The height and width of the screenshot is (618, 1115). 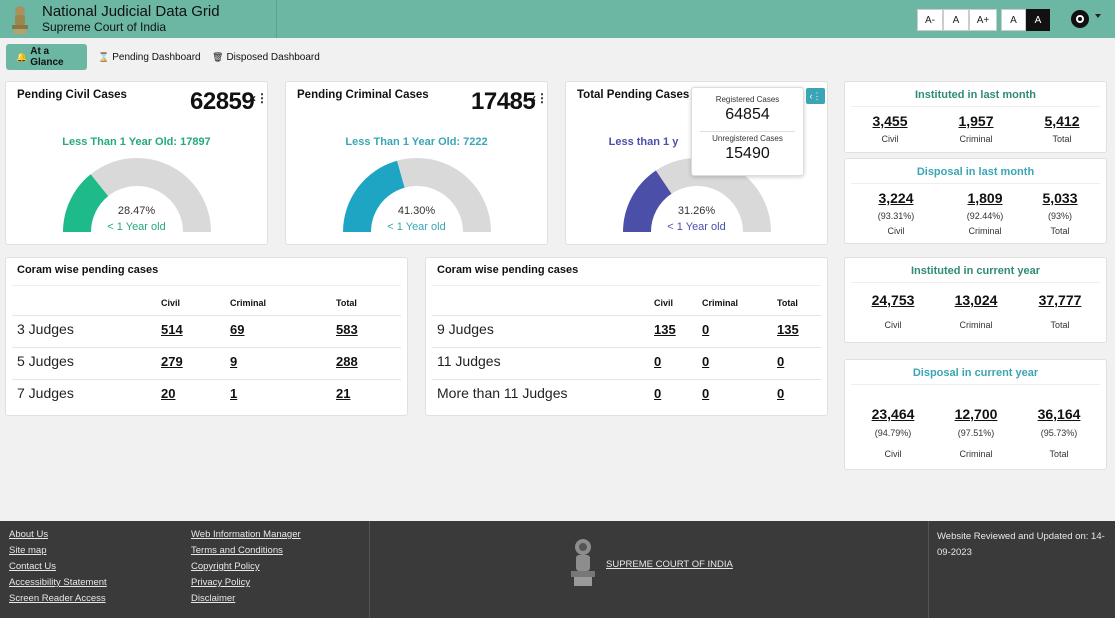 I want to click on stat-civil-link: 24,753, so click(x=893, y=300).